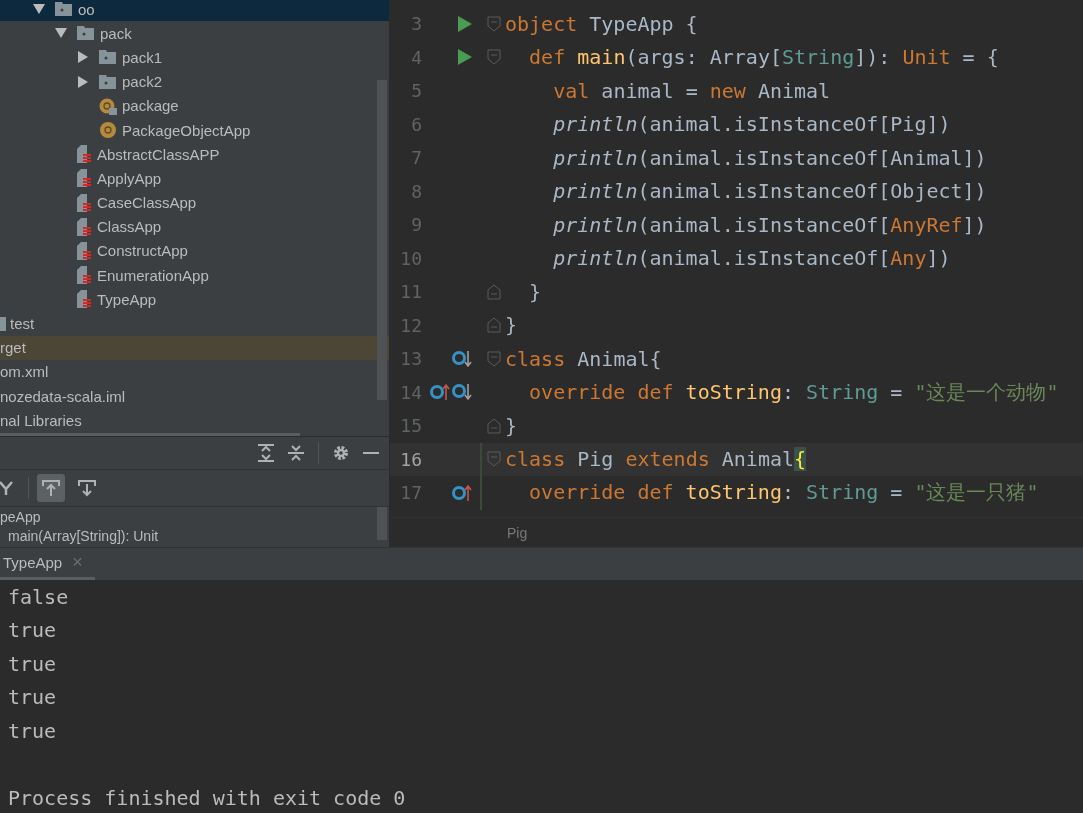 This screenshot has height=813, width=1083. I want to click on tree-item: rget, so click(194, 347).